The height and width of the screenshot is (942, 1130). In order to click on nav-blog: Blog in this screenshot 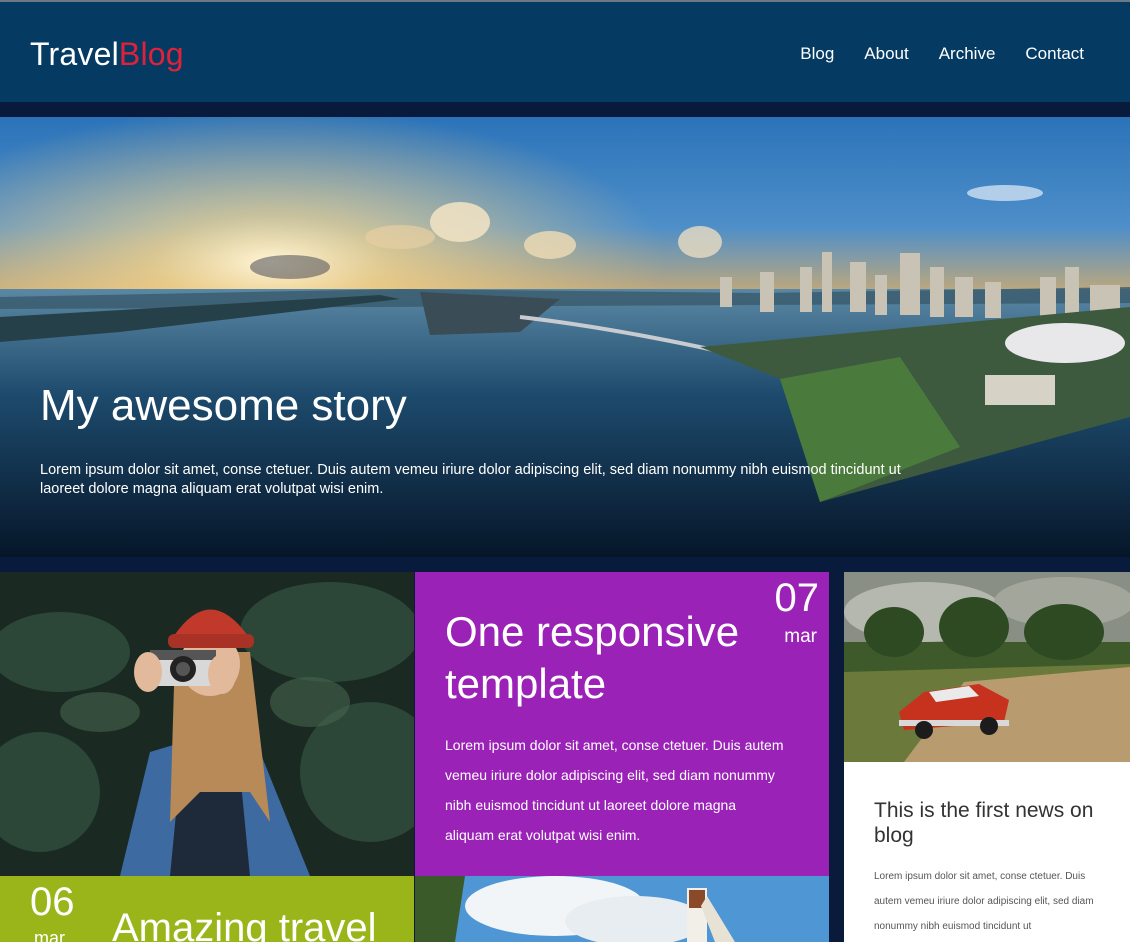, I will do `click(817, 54)`.